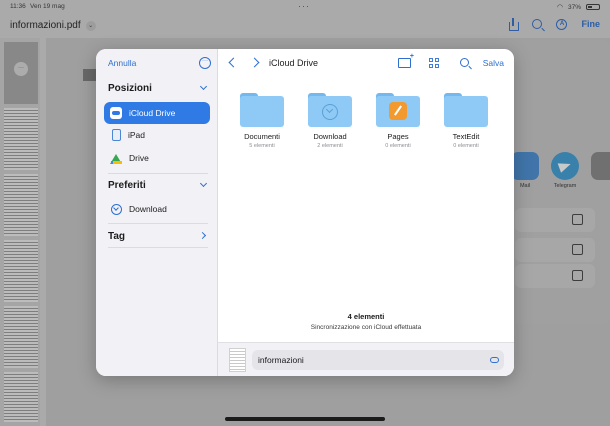  Describe the element at coordinates (127, 185) in the screenshot. I see `section-title: Preferiti` at that location.